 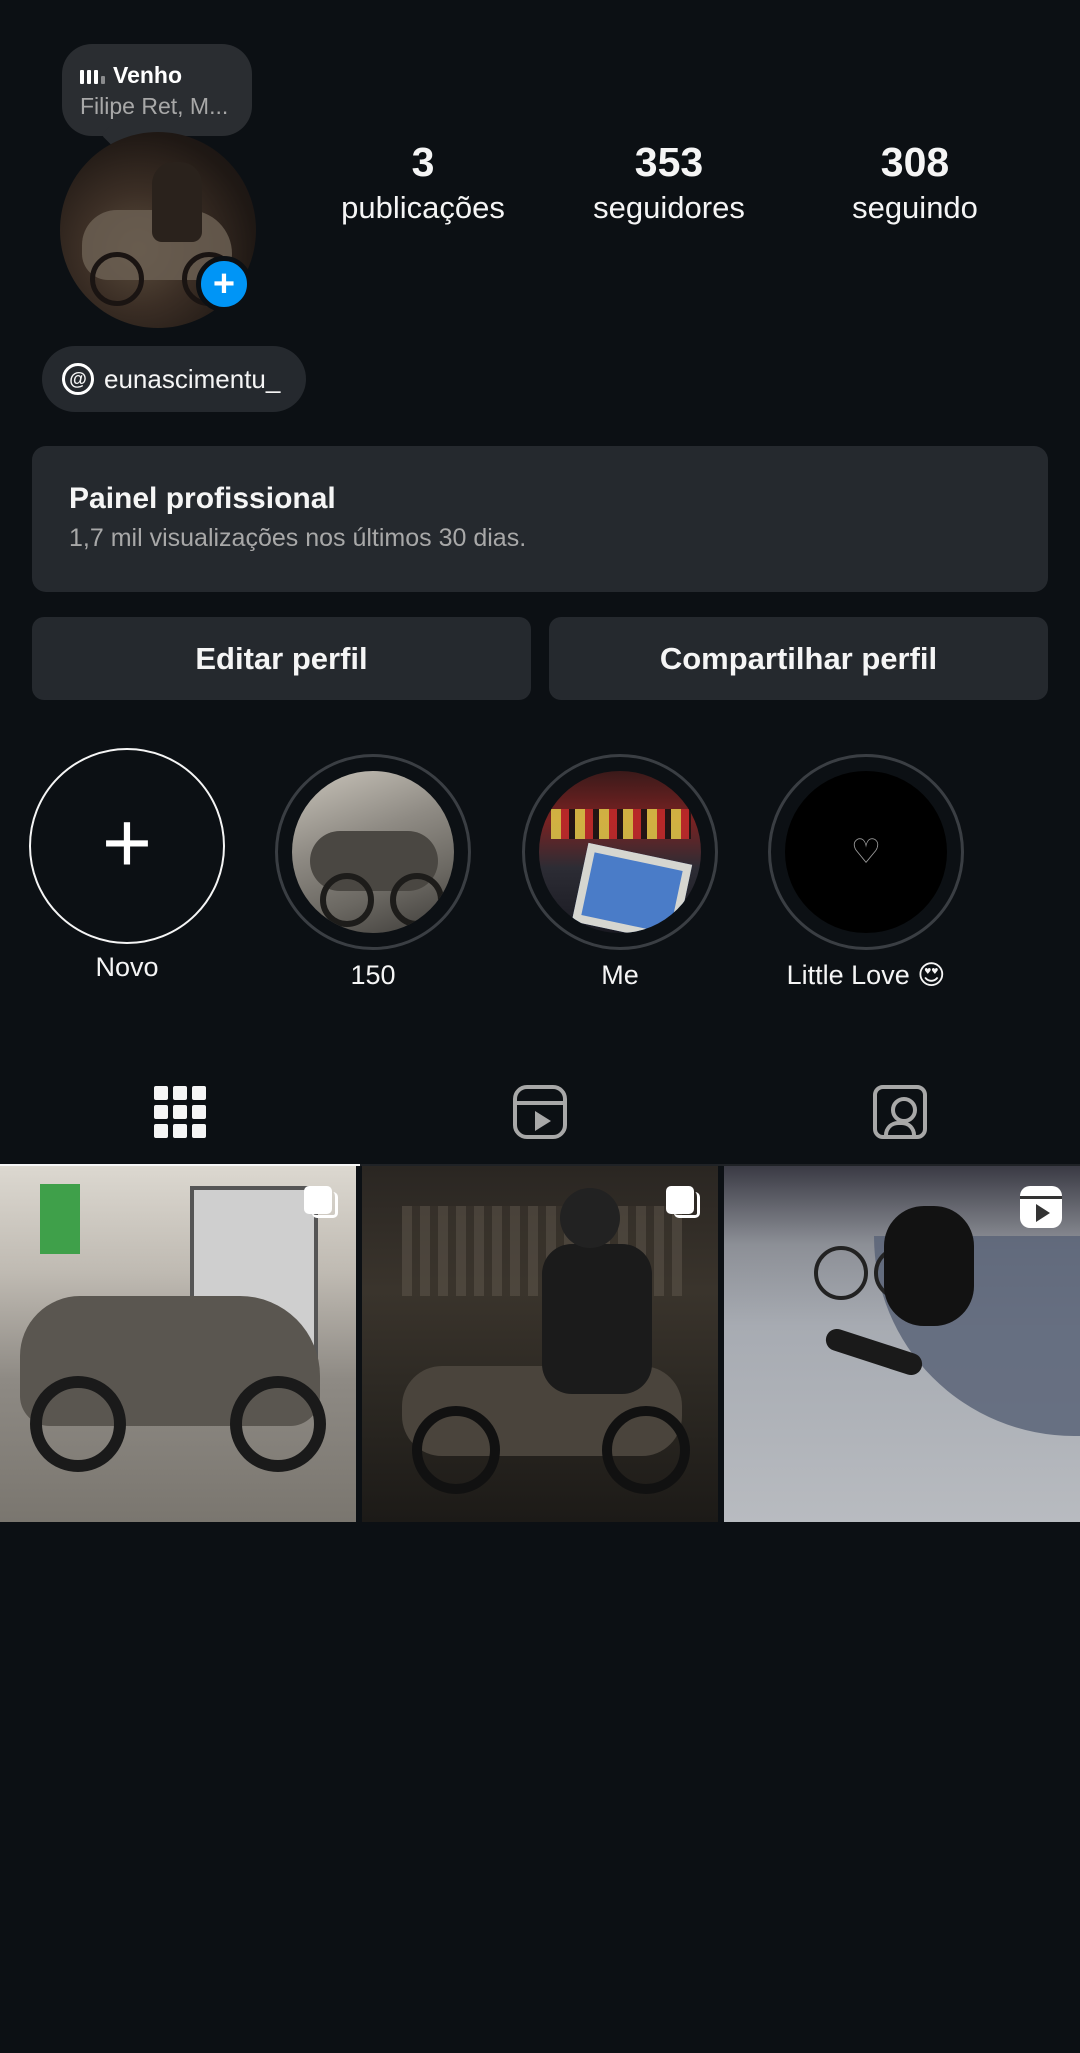 I want to click on stat-posts: 3 publicações, so click(x=423, y=183).